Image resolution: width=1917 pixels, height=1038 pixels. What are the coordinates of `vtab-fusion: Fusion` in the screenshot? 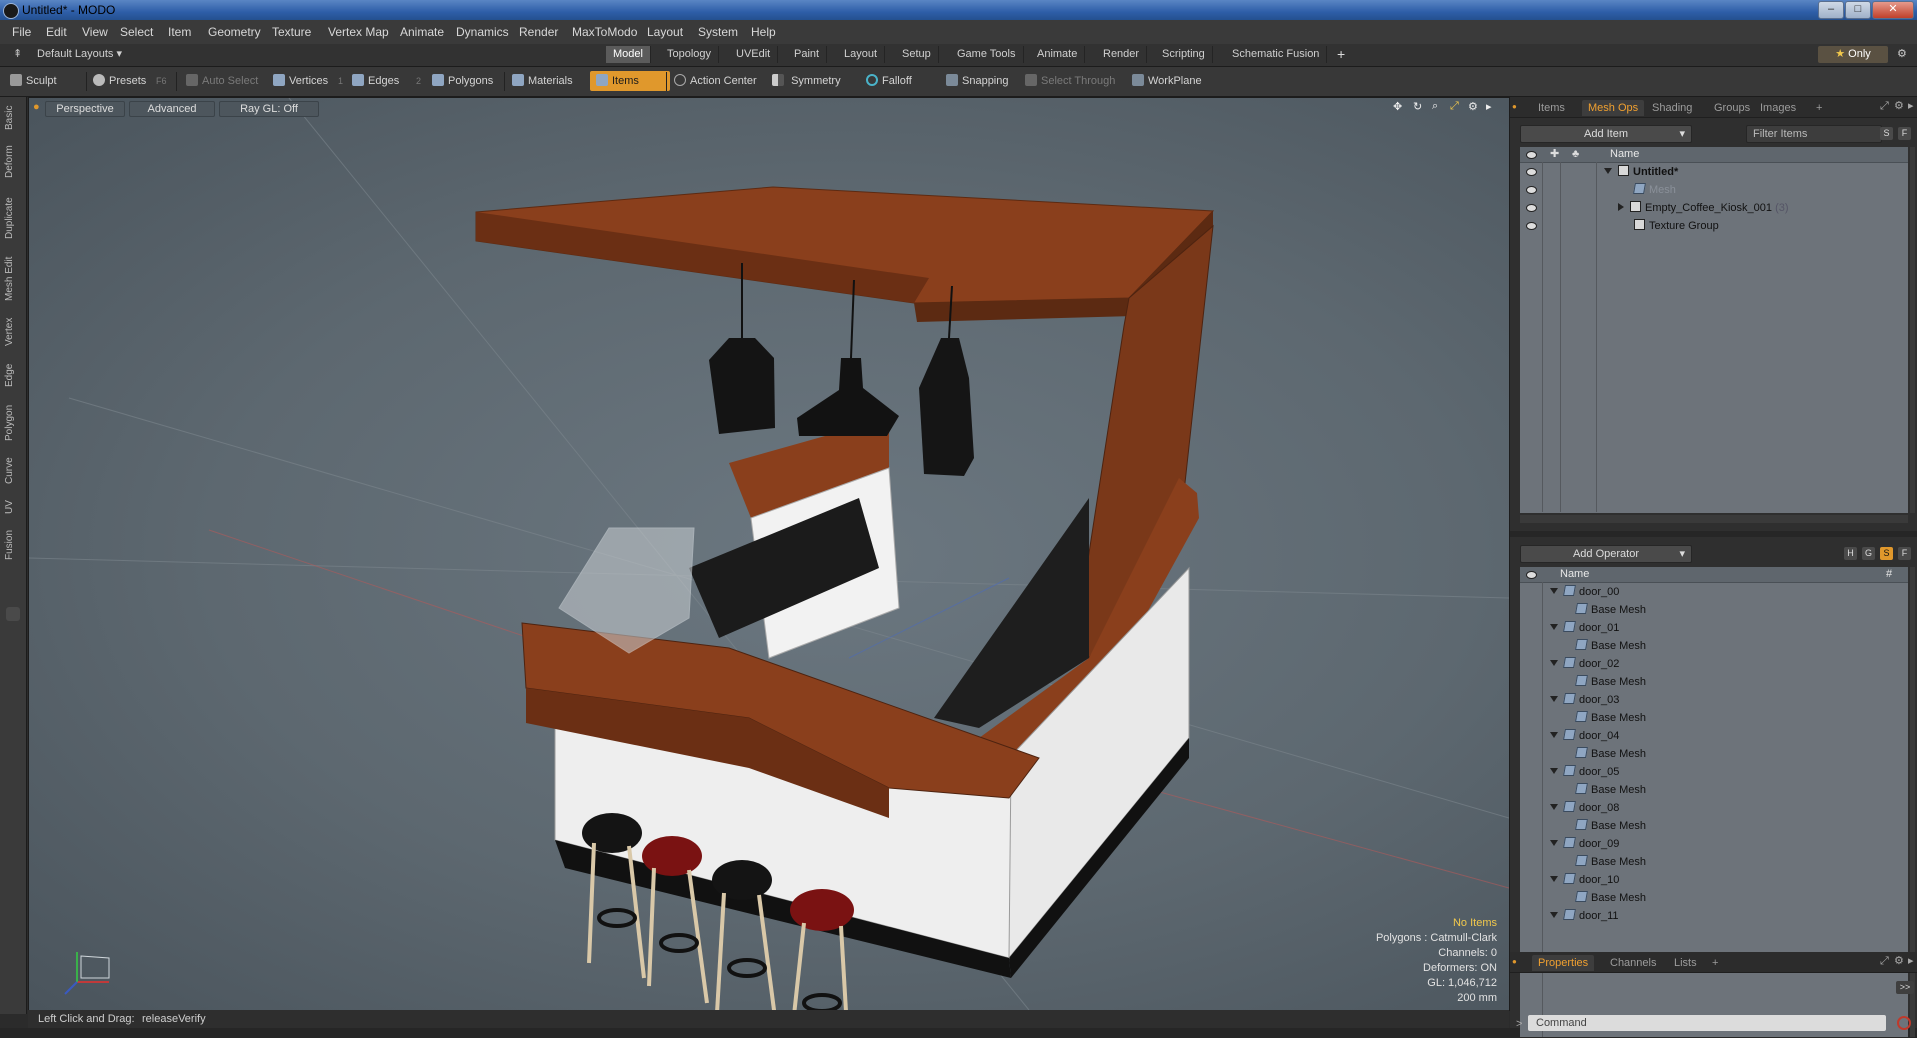 It's located at (13, 545).